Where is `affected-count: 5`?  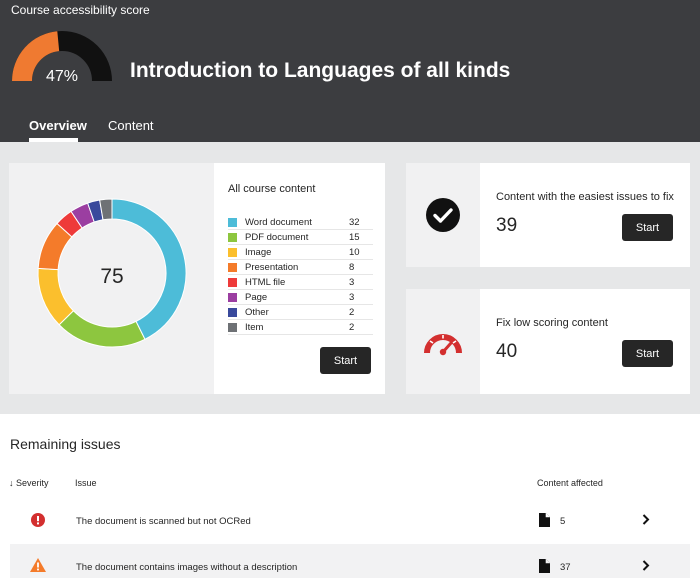 affected-count: 5 is located at coordinates (563, 521).